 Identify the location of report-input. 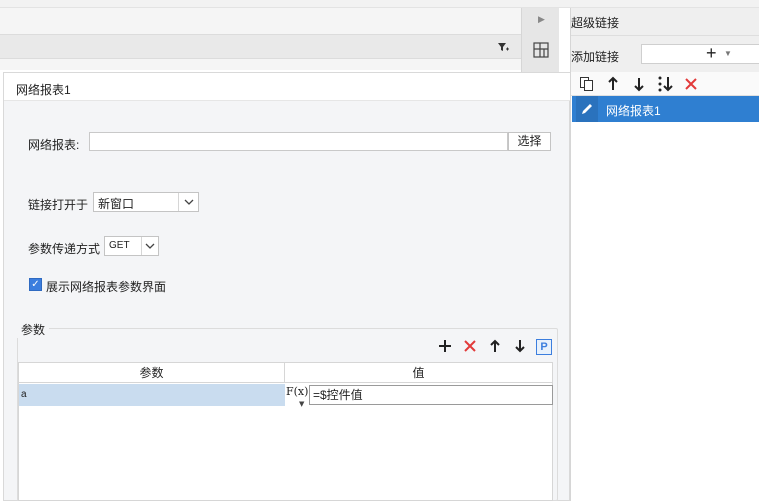
(298, 141).